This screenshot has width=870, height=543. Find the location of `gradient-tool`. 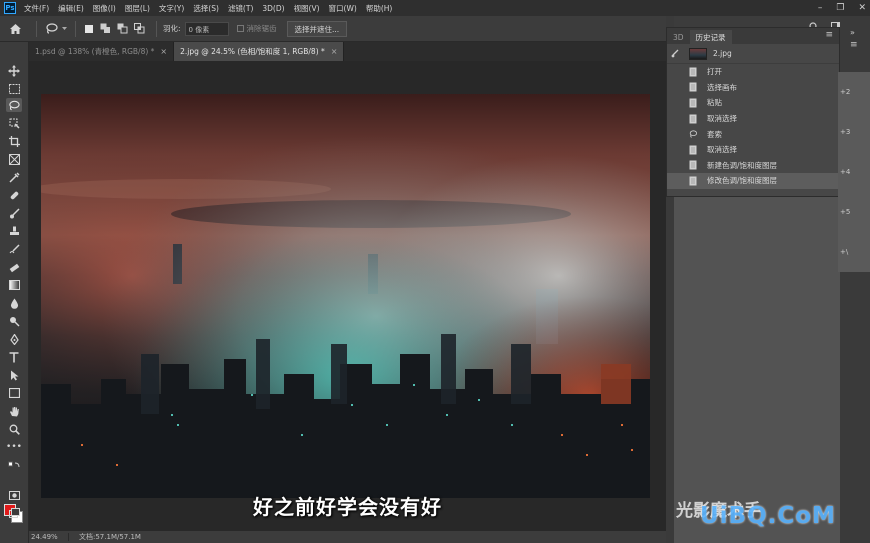

gradient-tool is located at coordinates (14, 285).